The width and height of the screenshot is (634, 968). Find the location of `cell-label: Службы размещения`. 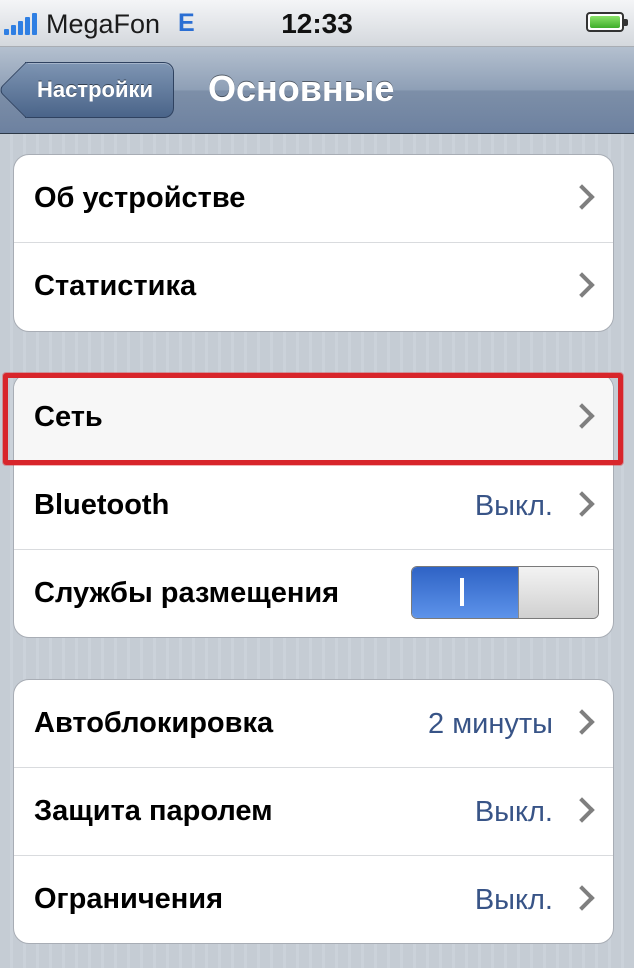

cell-label: Службы размещения is located at coordinates (187, 593).